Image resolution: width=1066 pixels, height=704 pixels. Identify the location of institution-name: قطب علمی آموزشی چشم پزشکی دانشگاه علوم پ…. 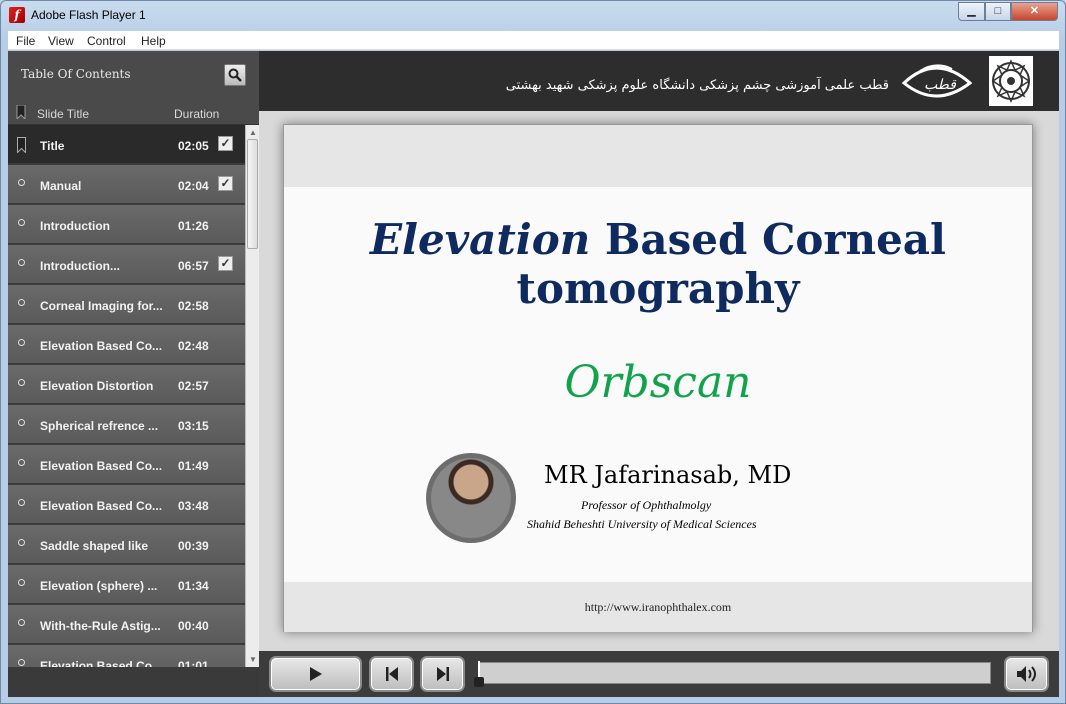
(697, 85).